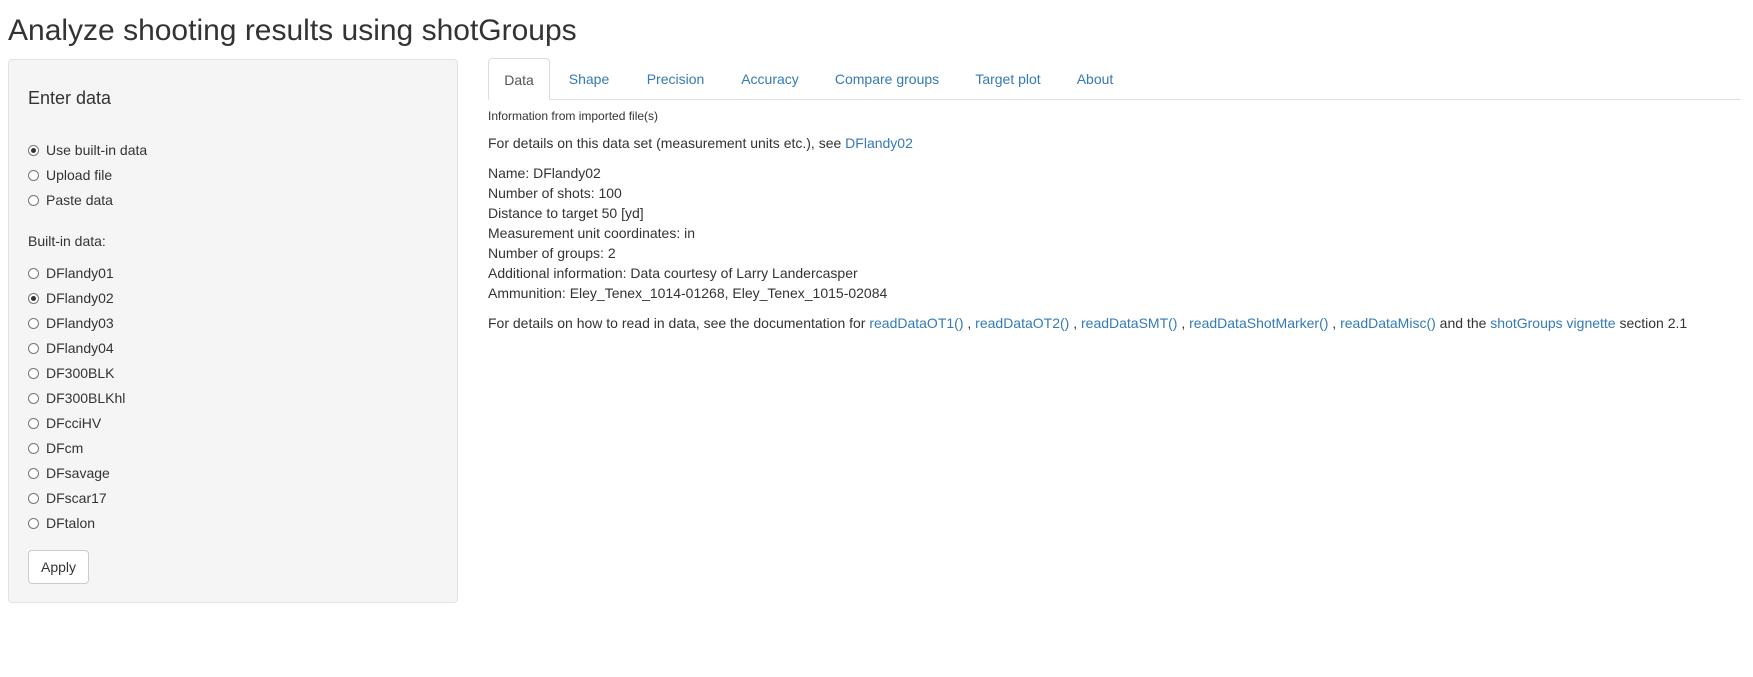 Image resolution: width=1753 pixels, height=677 pixels. Describe the element at coordinates (1008, 79) in the screenshot. I see `tab-target-plot: Target plot` at that location.